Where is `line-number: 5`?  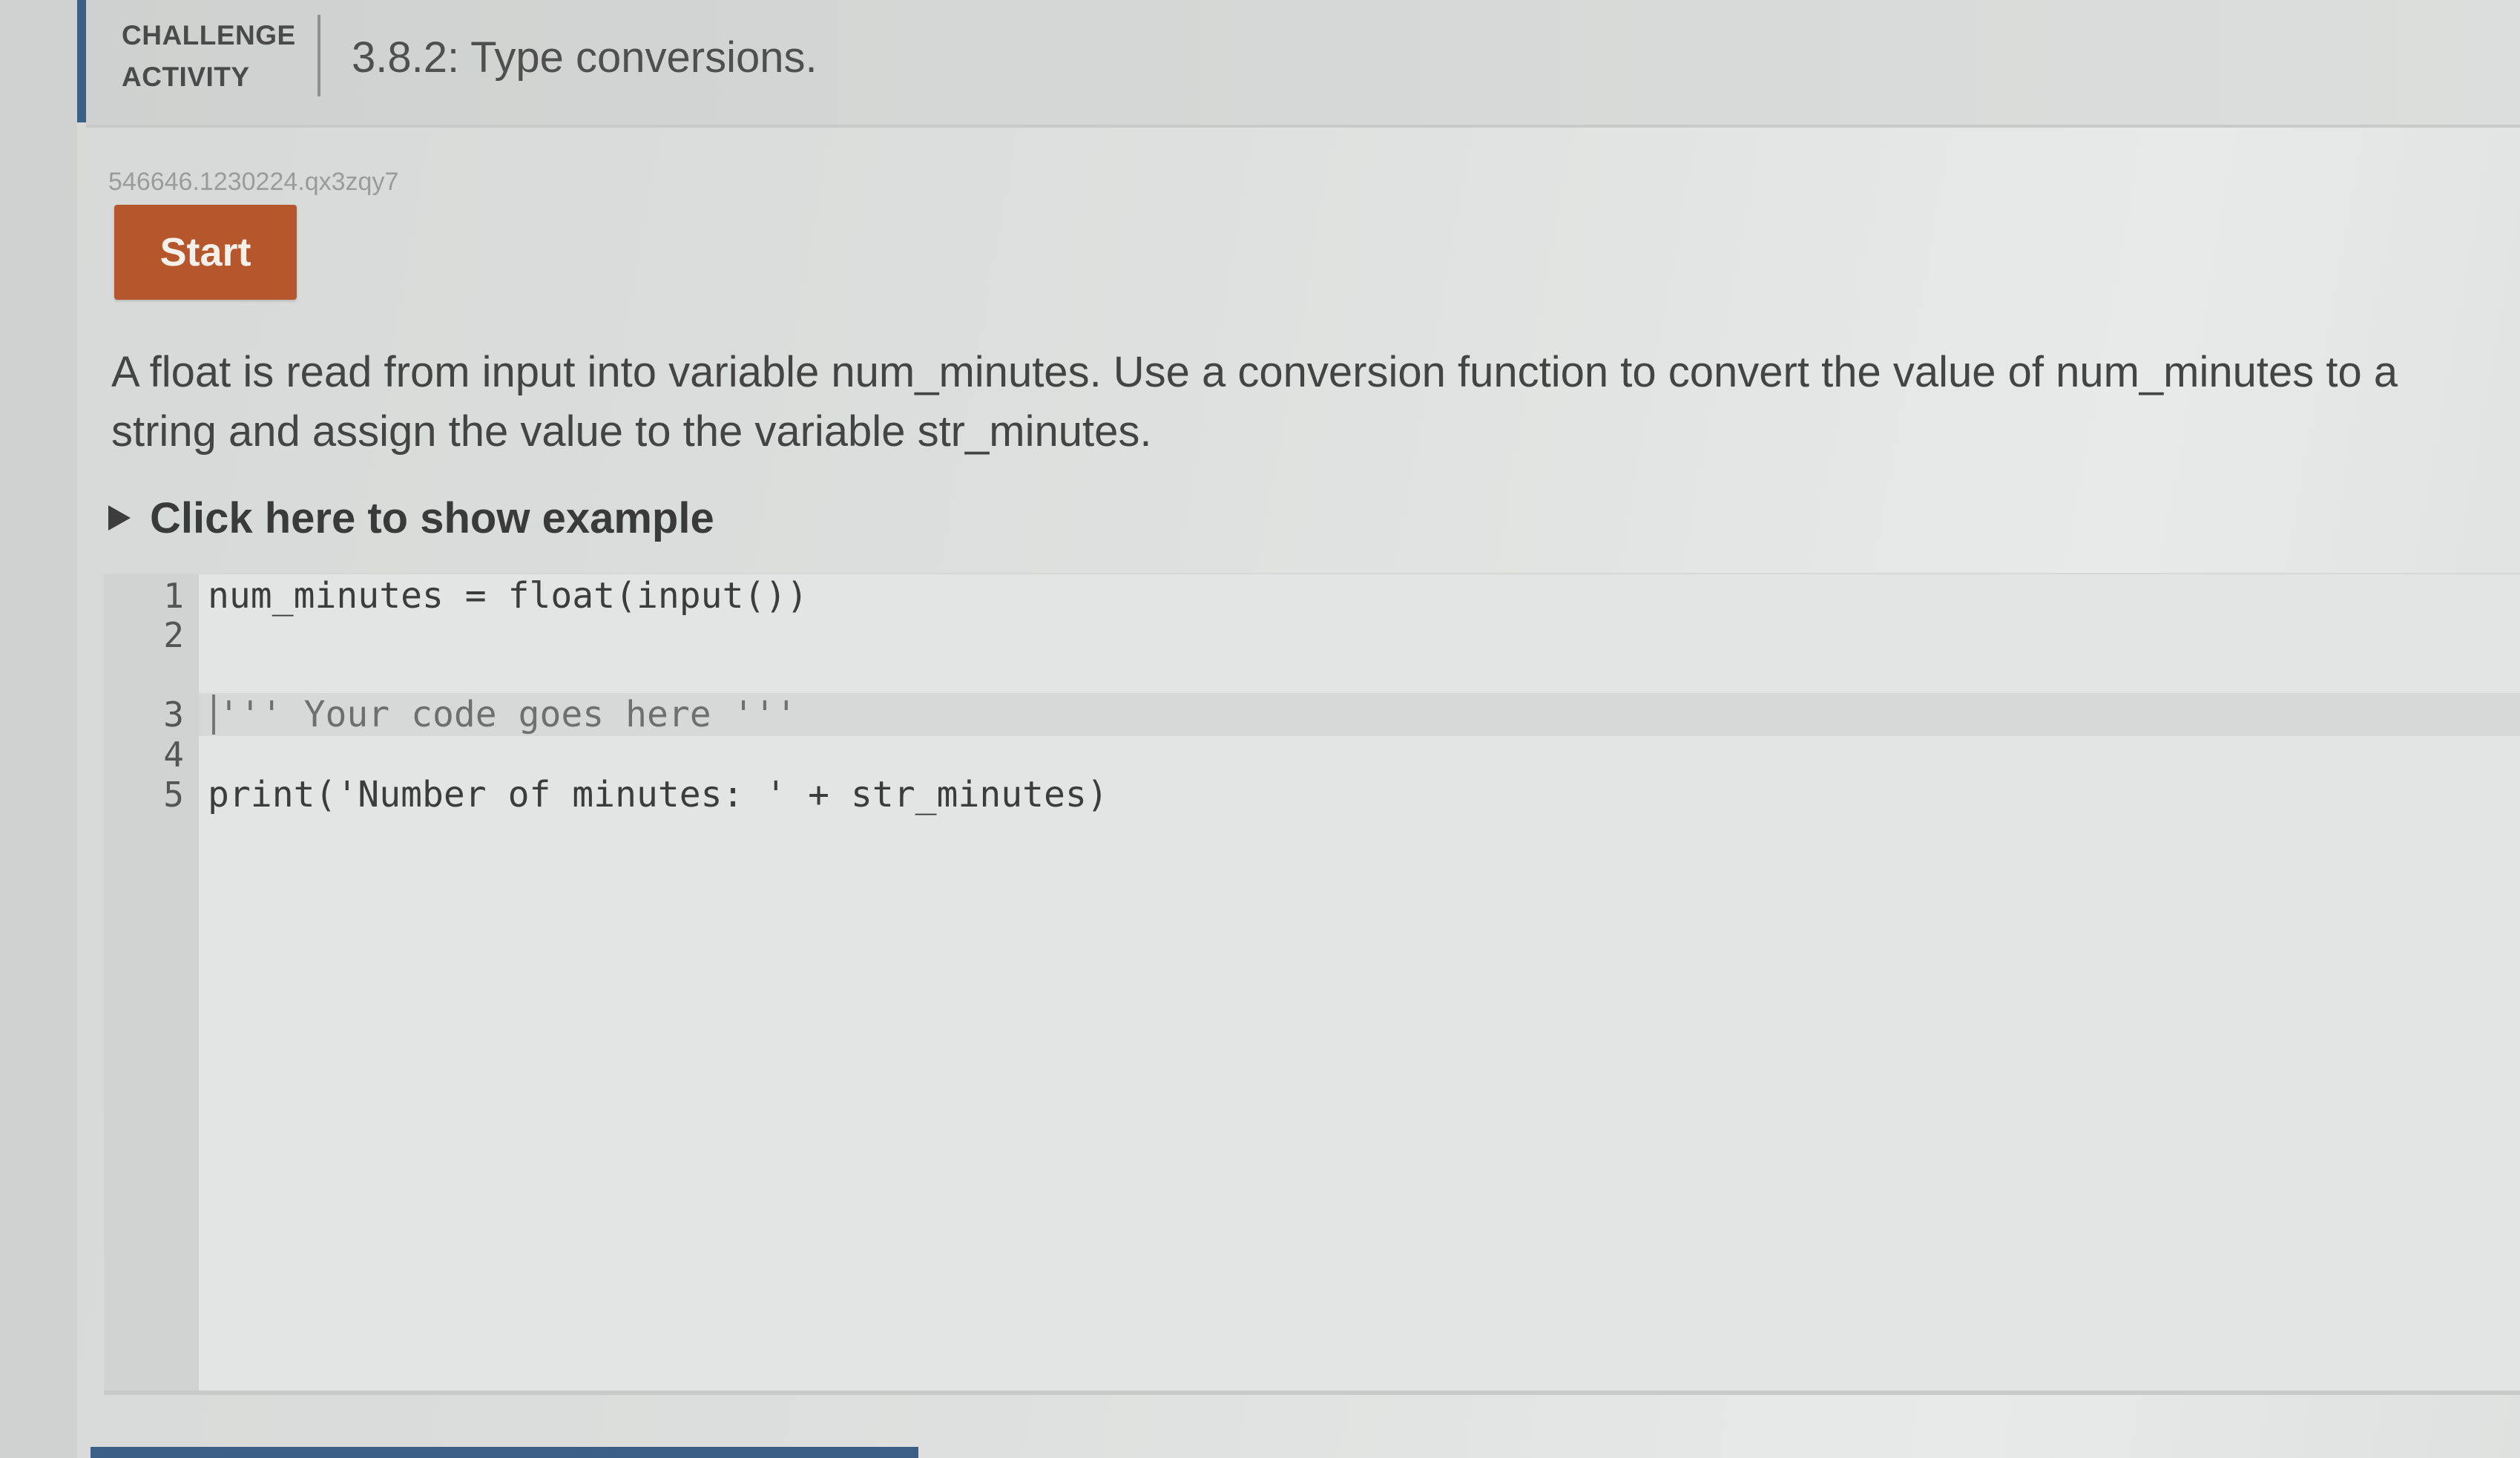
line-number: 5 is located at coordinates (173, 795).